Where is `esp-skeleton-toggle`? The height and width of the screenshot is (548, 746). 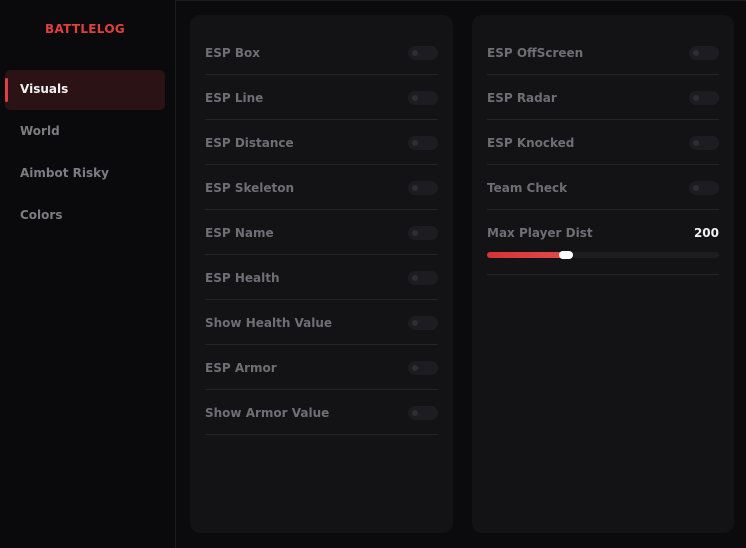
esp-skeleton-toggle is located at coordinates (423, 188).